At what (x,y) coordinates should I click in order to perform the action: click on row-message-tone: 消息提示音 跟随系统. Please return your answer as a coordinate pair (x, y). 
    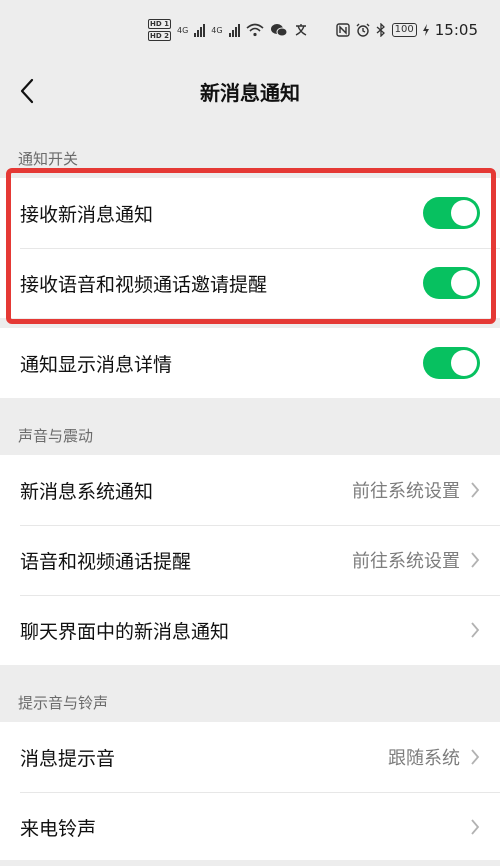
    Looking at the image, I should click on (250, 757).